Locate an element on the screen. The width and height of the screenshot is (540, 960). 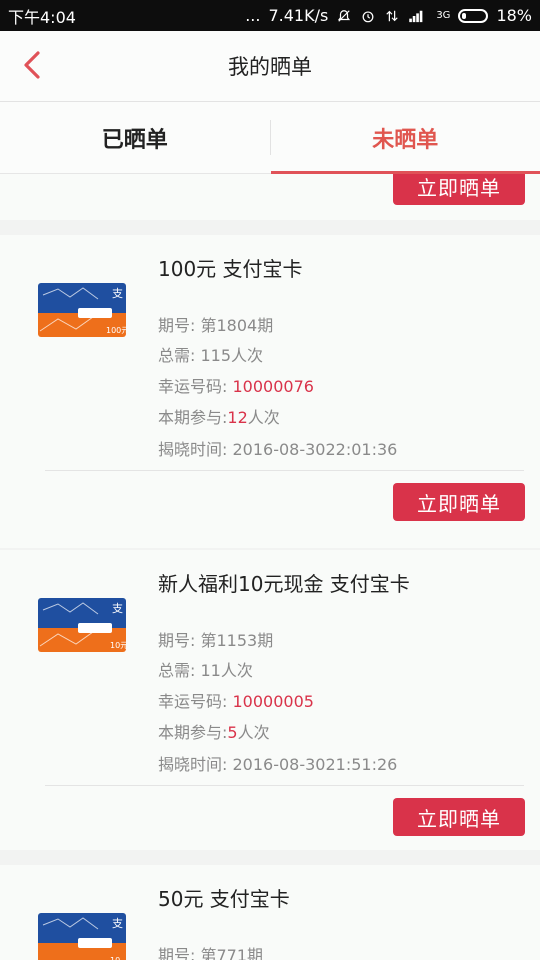
product-image: 支 10 is located at coordinates (82, 936).